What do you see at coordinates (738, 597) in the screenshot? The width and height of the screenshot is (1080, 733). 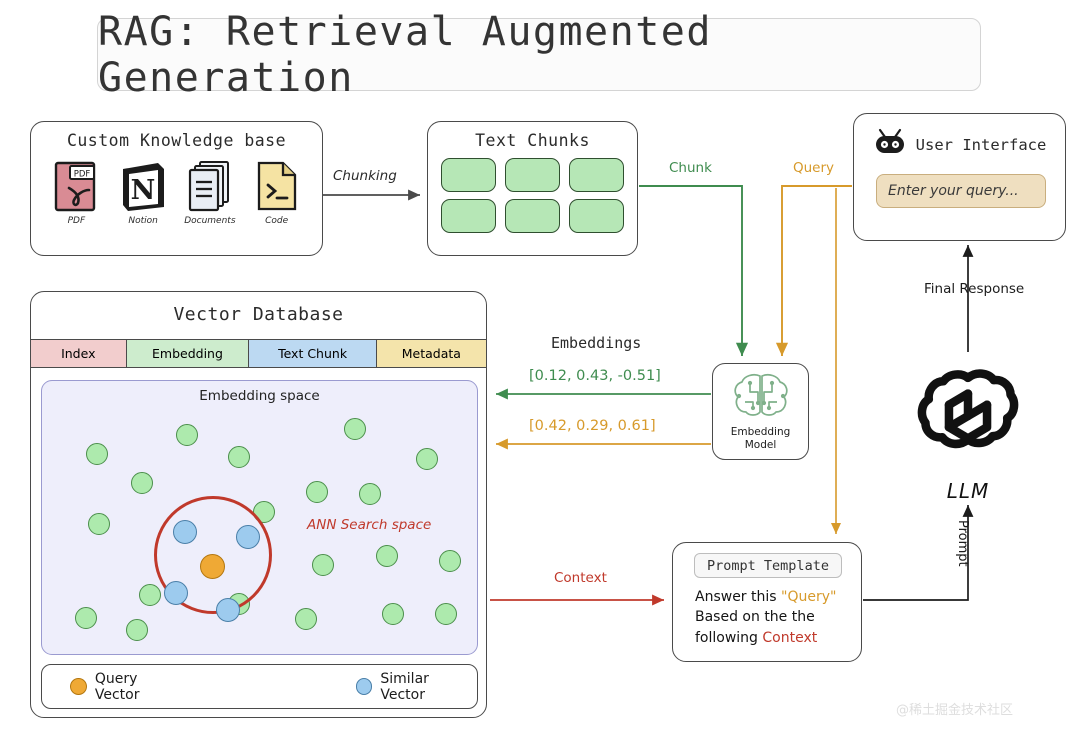 I see `prompt-line1-prefix: Answer this` at bounding box center [738, 597].